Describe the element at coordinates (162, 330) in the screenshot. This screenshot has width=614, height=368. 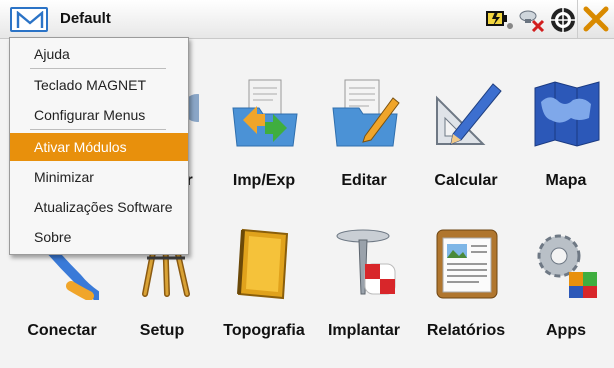
I see `tile-label: Setup` at that location.